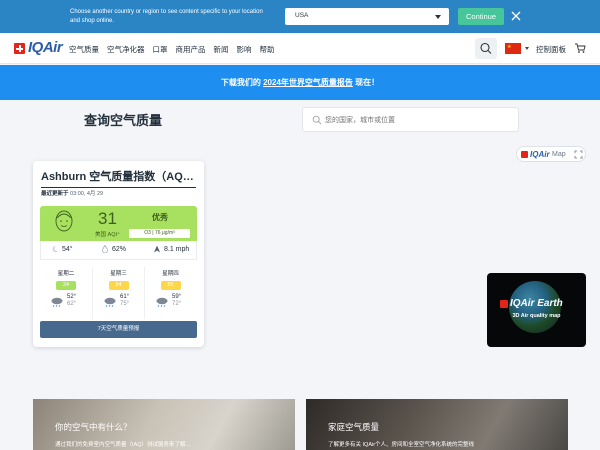 The height and width of the screenshot is (450, 600). What do you see at coordinates (170, 274) in the screenshot?
I see `forecast-day-label: 星期四` at bounding box center [170, 274].